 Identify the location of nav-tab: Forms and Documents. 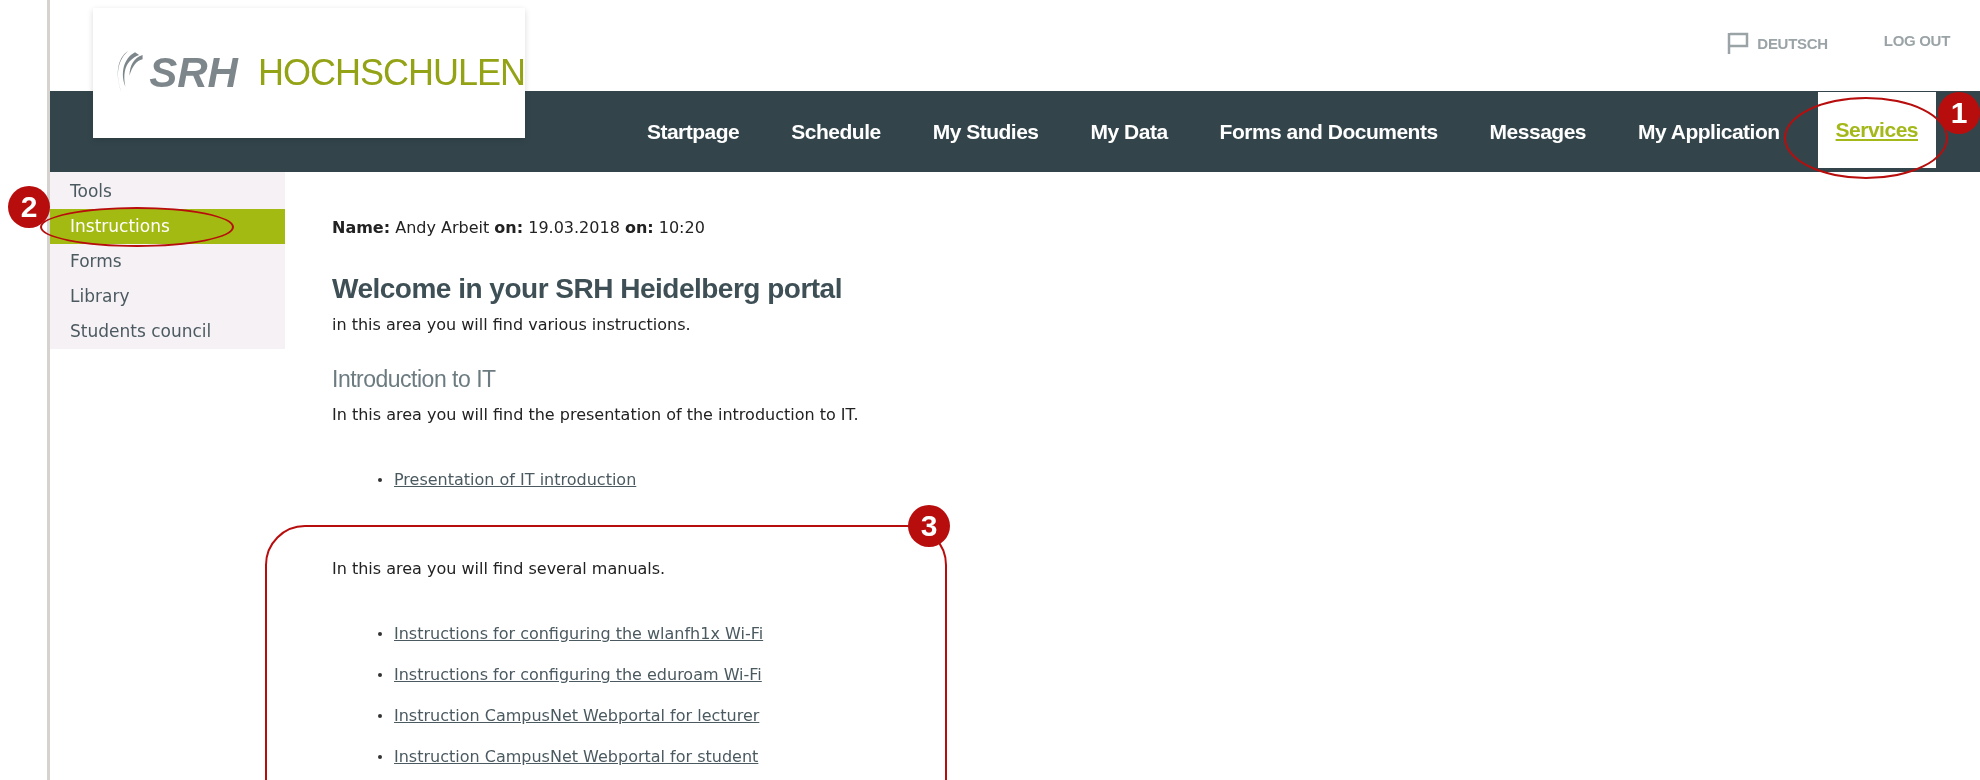
(1328, 131).